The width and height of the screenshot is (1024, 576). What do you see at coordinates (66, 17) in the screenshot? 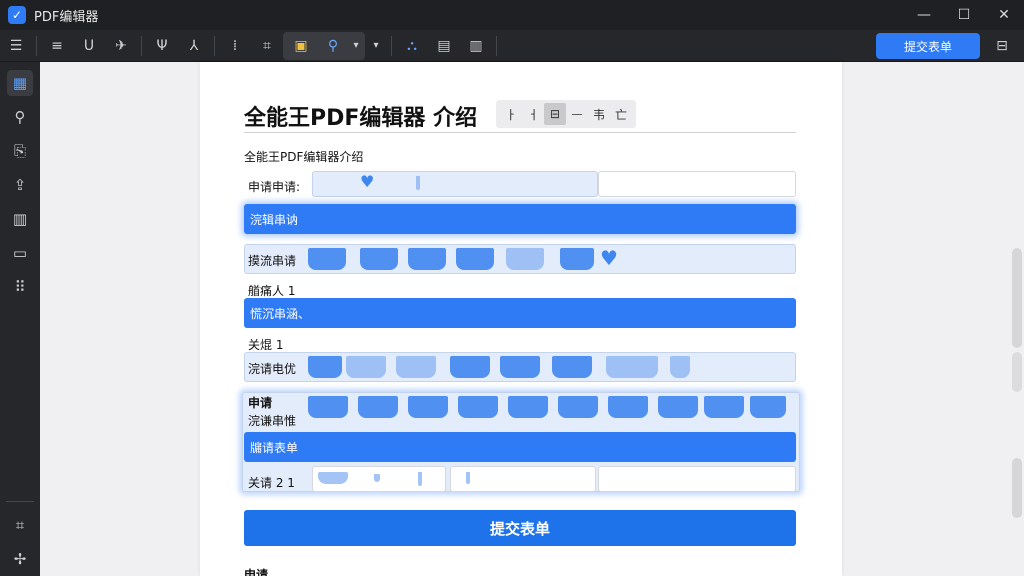
I see `app-title: PDF编辑器` at bounding box center [66, 17].